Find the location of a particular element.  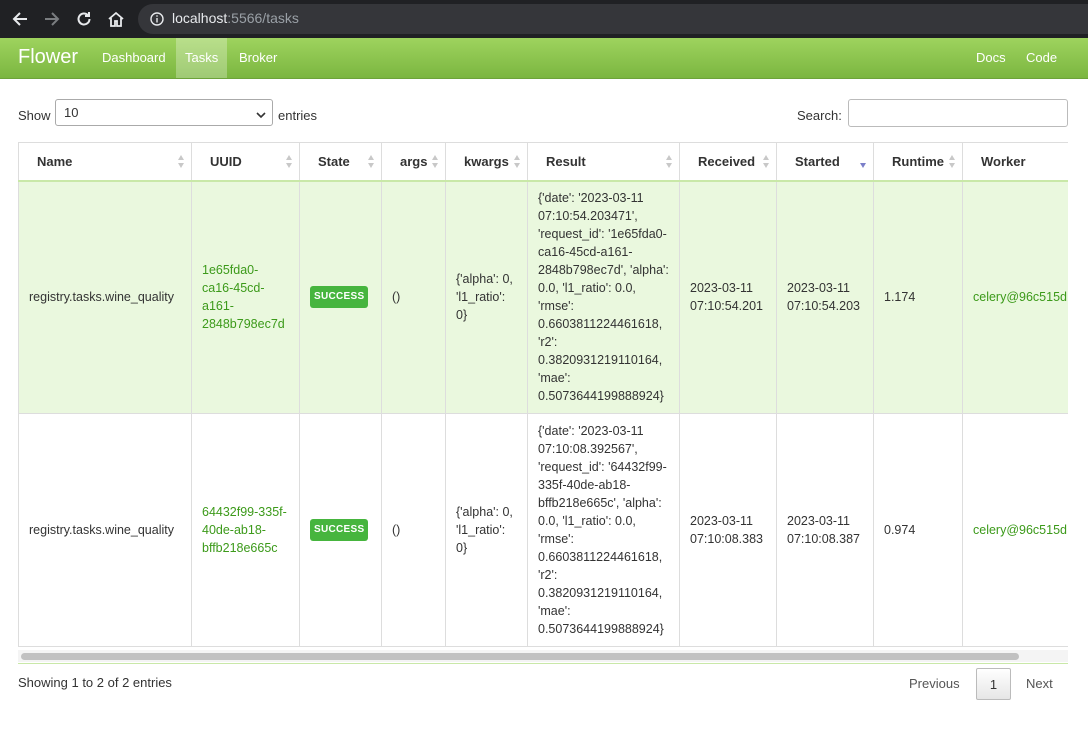

reload-icon is located at coordinates (84, 19).